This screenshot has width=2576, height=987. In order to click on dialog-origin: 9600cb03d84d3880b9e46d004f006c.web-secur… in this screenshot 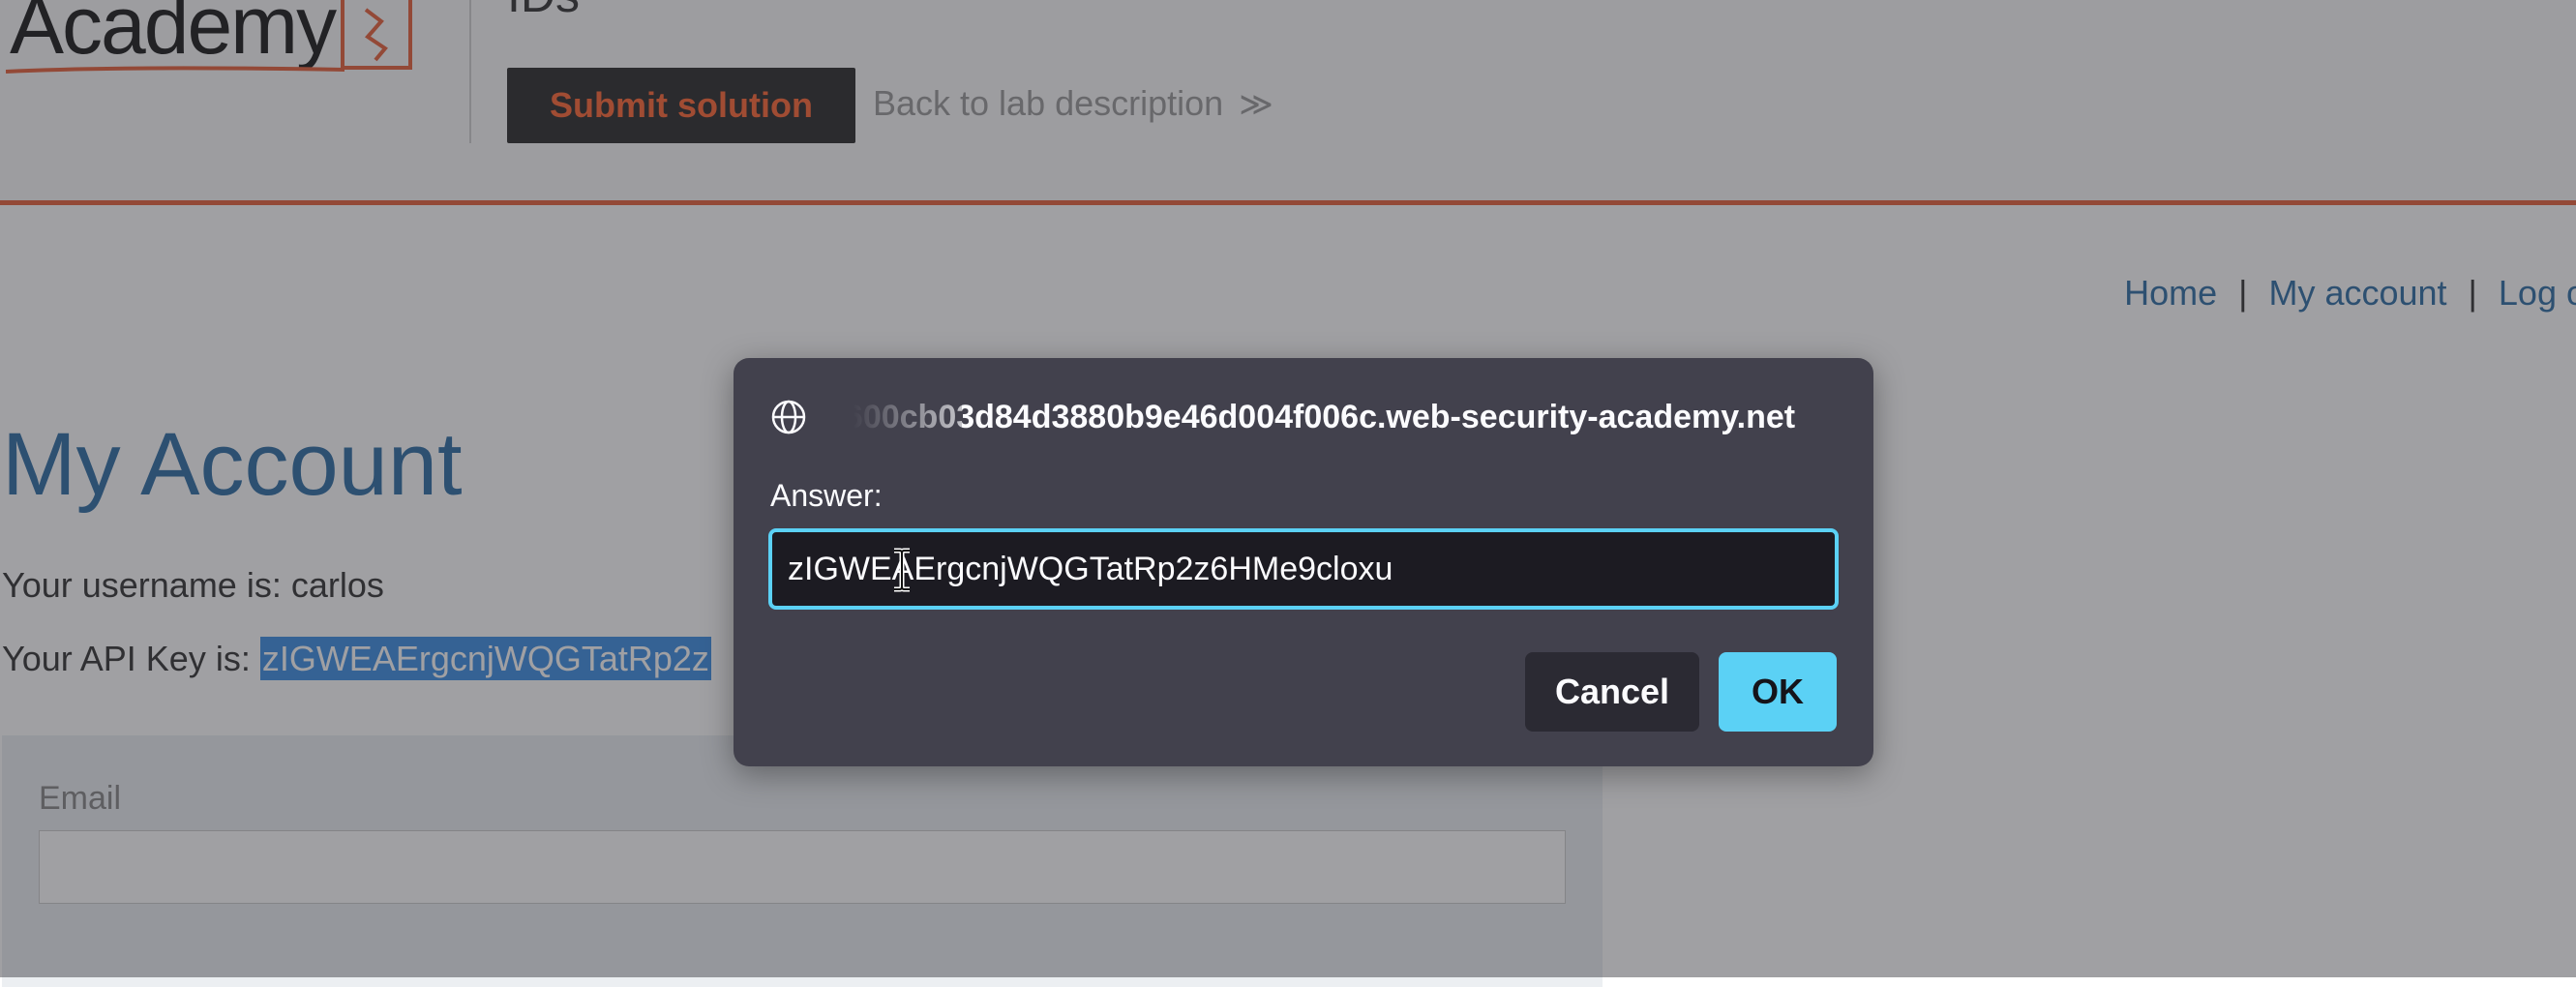, I will do `click(1311, 417)`.